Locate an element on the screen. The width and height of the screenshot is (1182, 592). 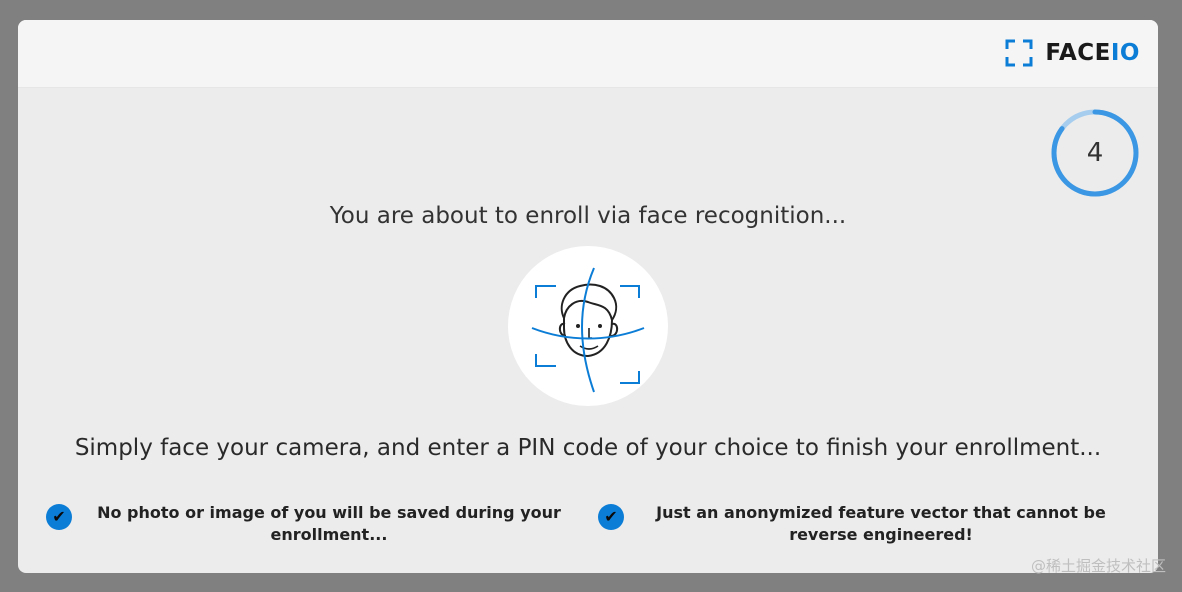
face-frame-logo-icon is located at coordinates (1019, 53).